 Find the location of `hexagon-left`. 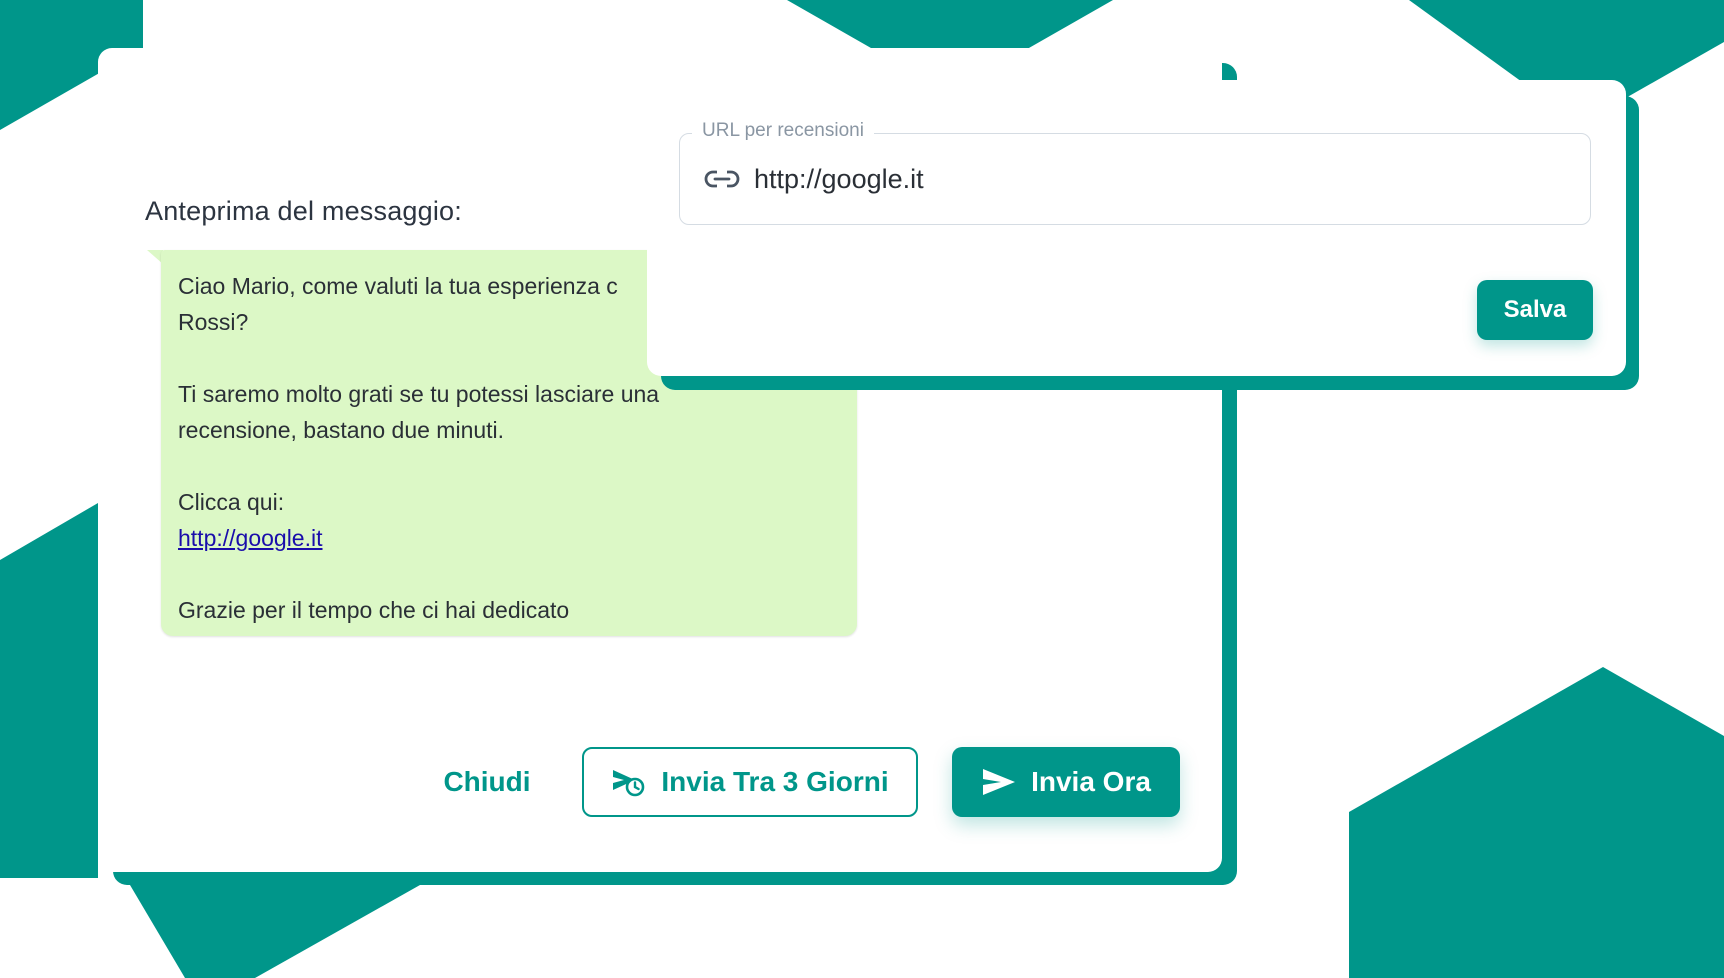

hexagon-left is located at coordinates (49, 690).